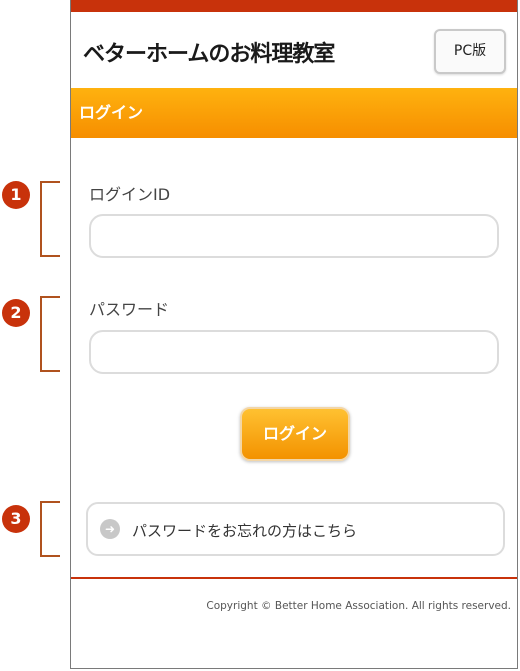  Describe the element at coordinates (294, 113) in the screenshot. I see `page-title: ログイン` at that location.